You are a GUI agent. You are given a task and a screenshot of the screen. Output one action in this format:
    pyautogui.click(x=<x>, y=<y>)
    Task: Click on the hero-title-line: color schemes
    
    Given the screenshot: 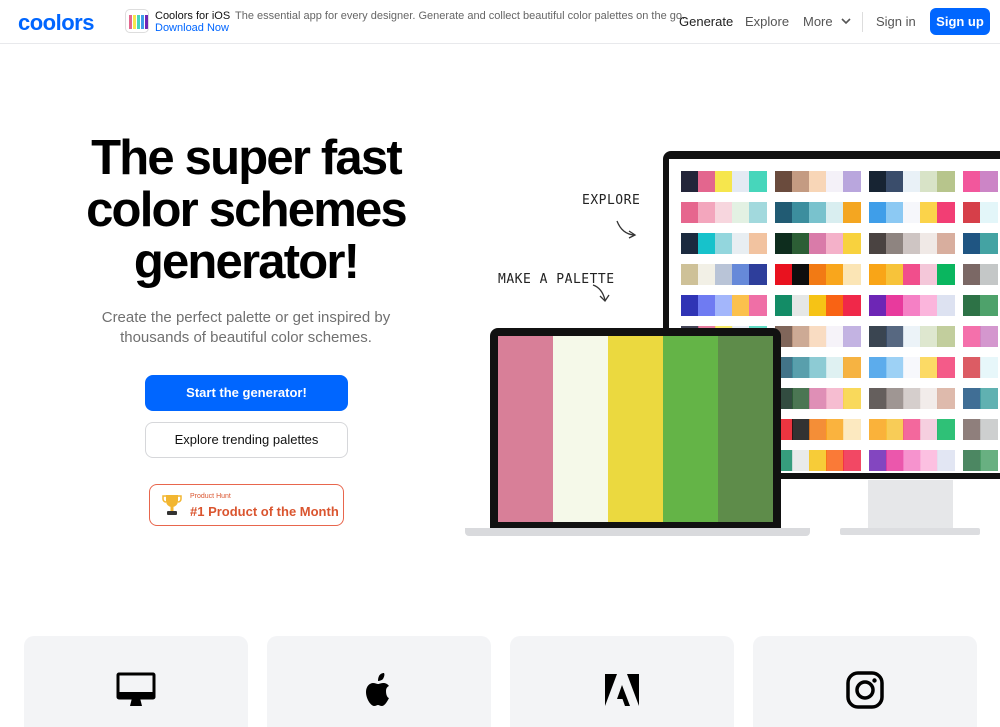 What is the action you would take?
    pyautogui.click(x=247, y=210)
    